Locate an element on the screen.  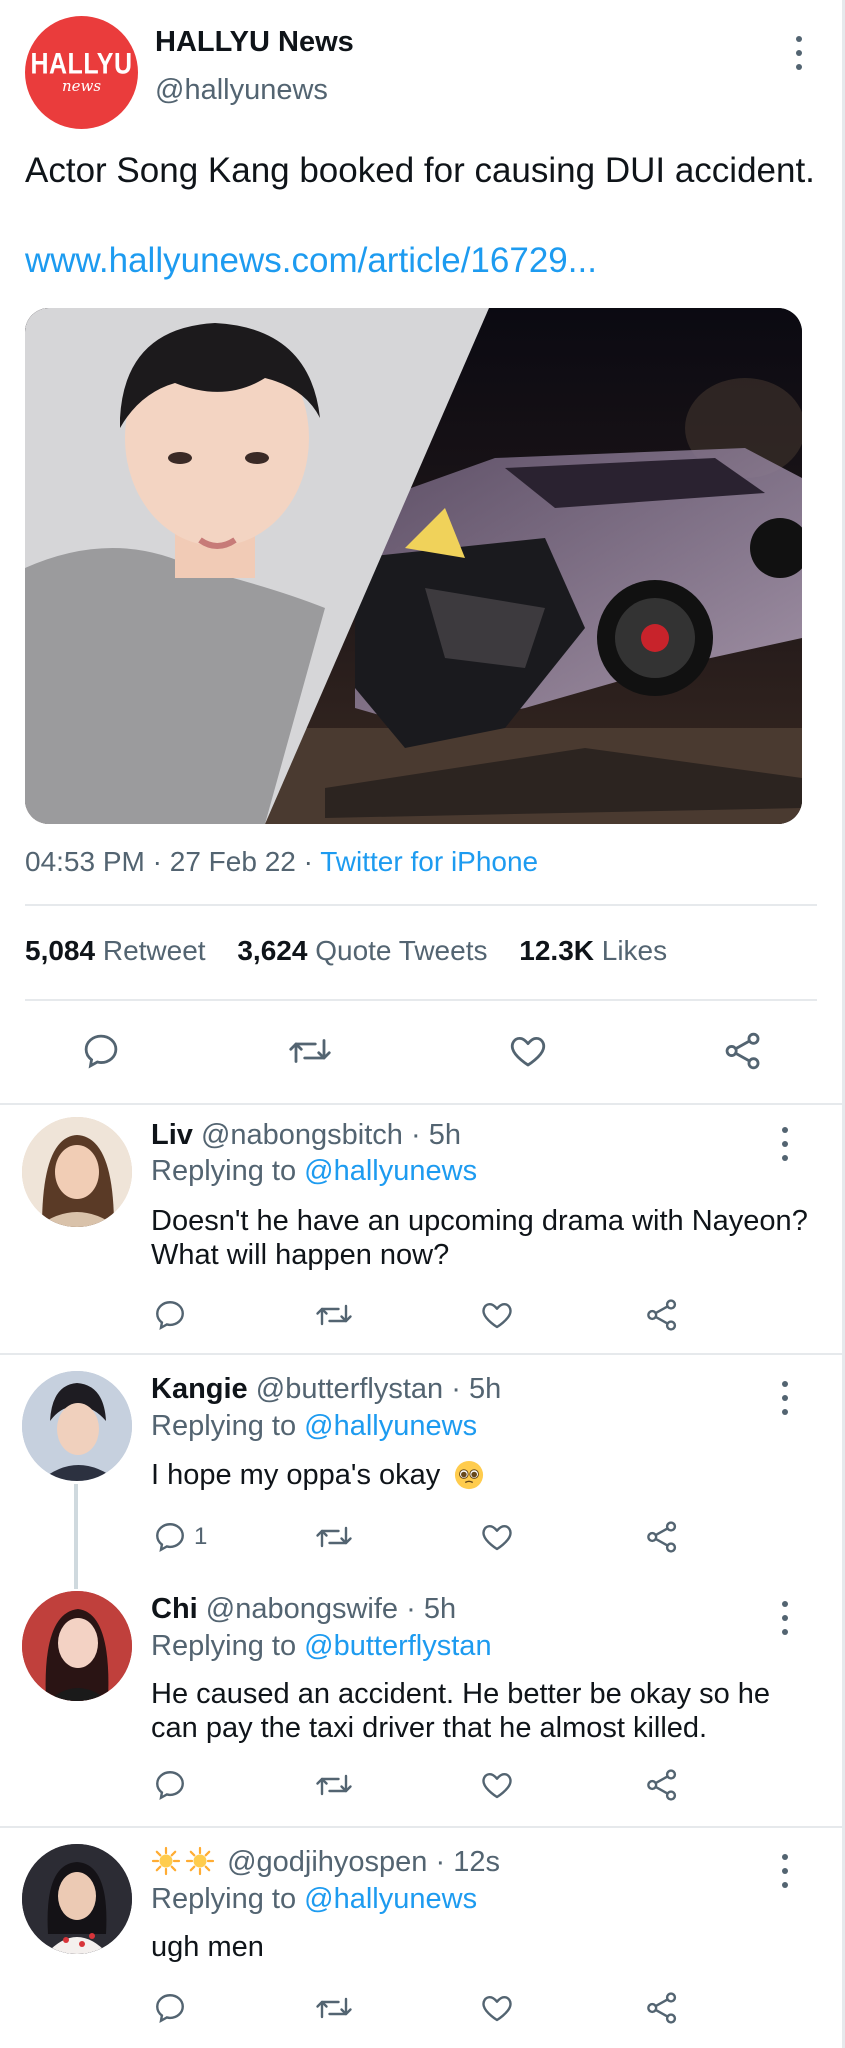
reply-button: 1 is located at coordinates (179, 1537).